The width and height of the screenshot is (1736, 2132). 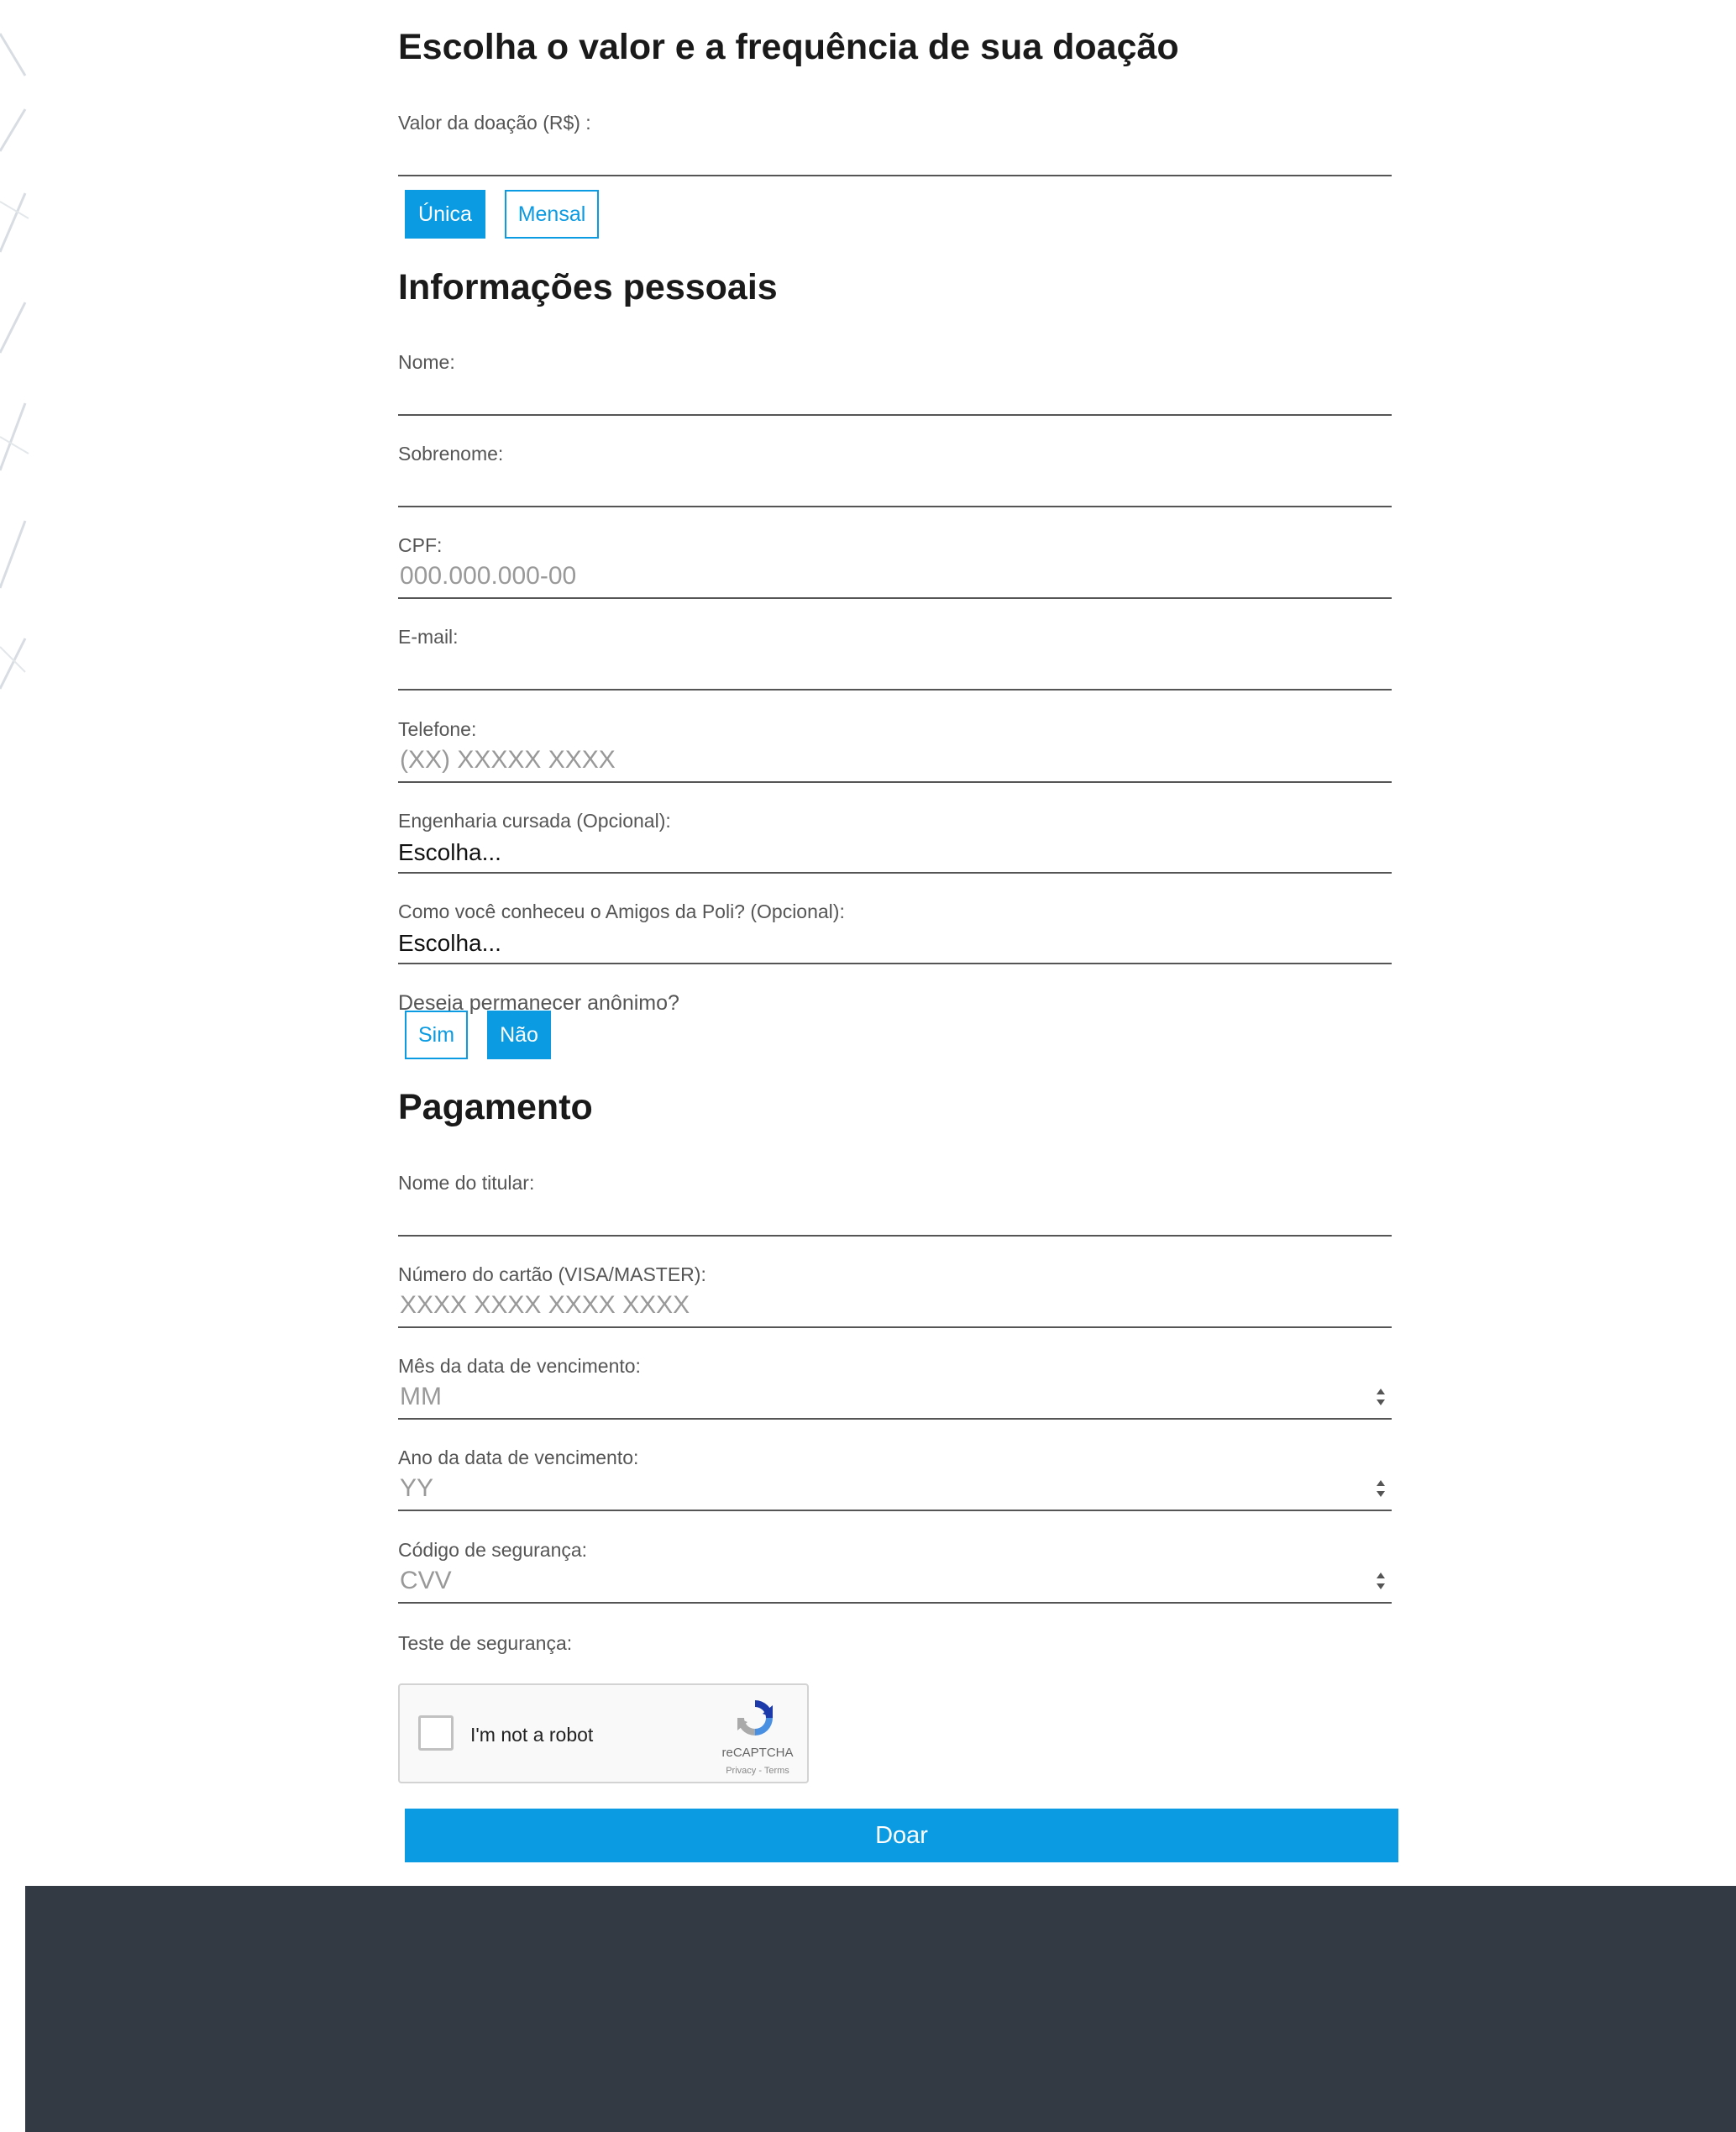 What do you see at coordinates (14, 361) in the screenshot?
I see `decorative-background-lines` at bounding box center [14, 361].